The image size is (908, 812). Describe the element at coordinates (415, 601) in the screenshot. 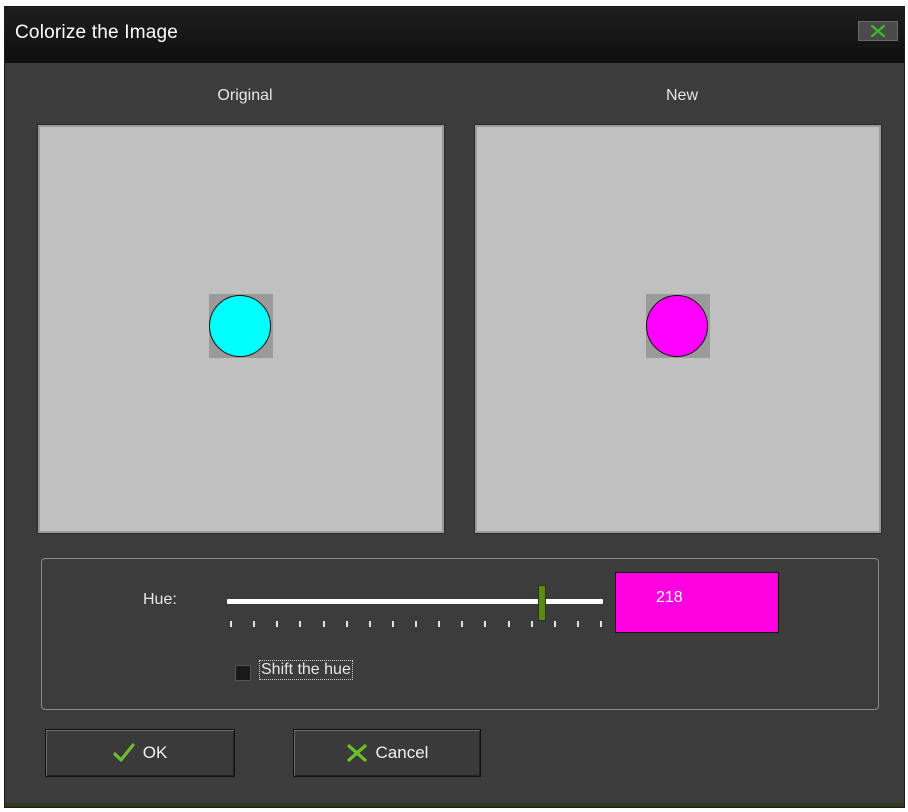

I see `hue-slider-track` at that location.